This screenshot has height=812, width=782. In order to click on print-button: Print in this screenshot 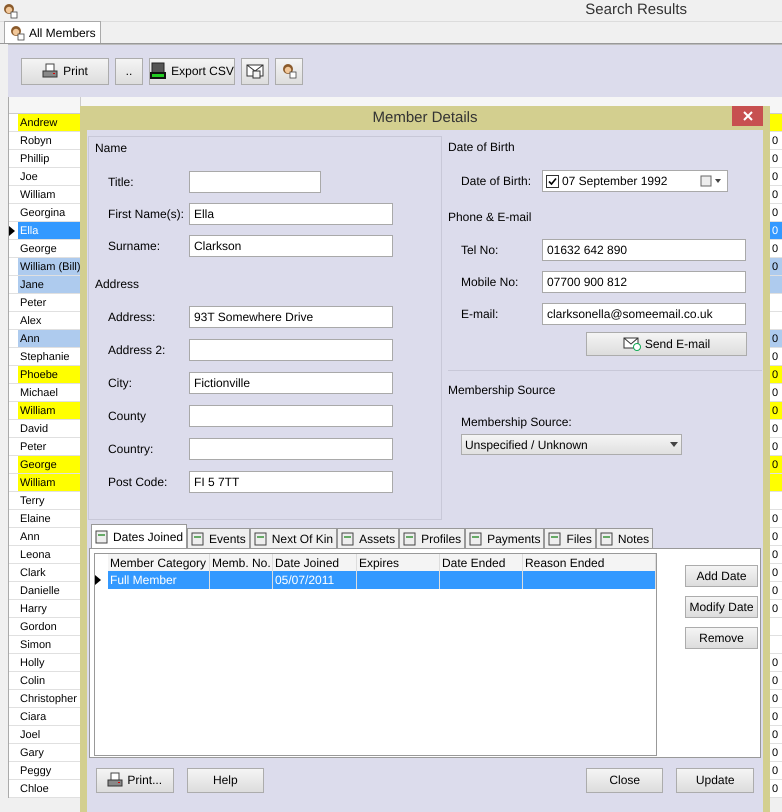, I will do `click(65, 71)`.